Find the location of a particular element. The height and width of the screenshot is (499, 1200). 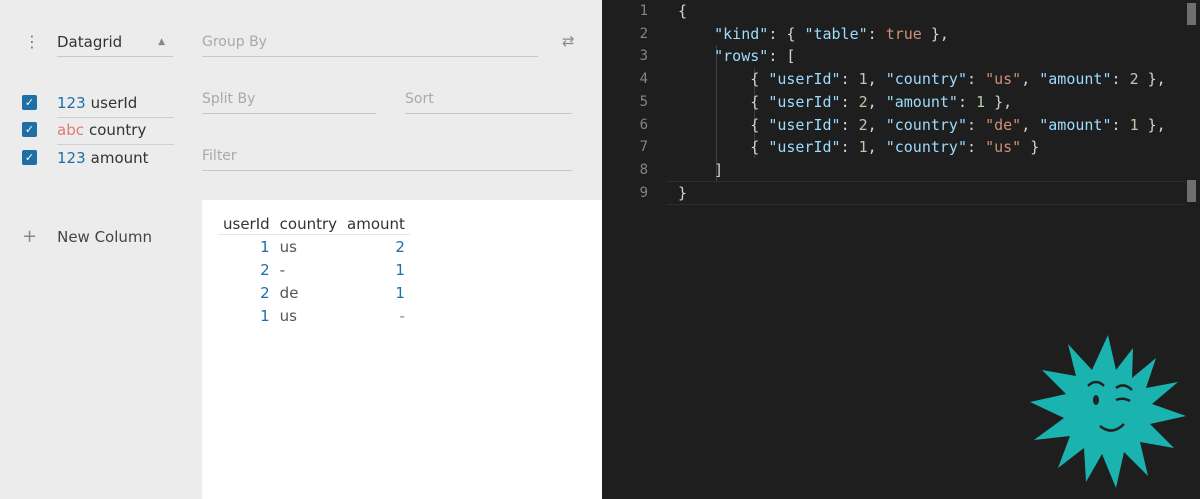

line-number: 2 is located at coordinates (643, 33).